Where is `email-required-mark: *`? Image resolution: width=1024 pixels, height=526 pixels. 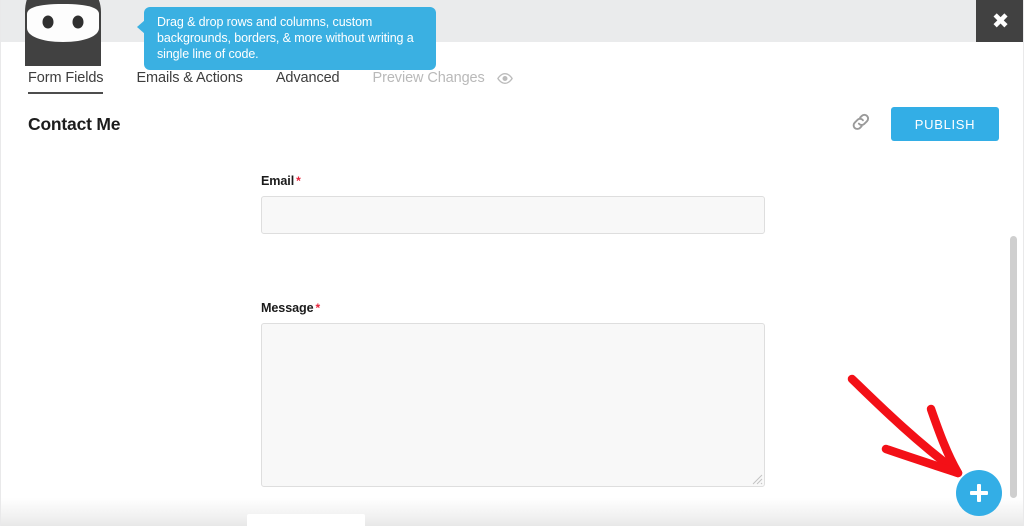 email-required-mark: * is located at coordinates (298, 181).